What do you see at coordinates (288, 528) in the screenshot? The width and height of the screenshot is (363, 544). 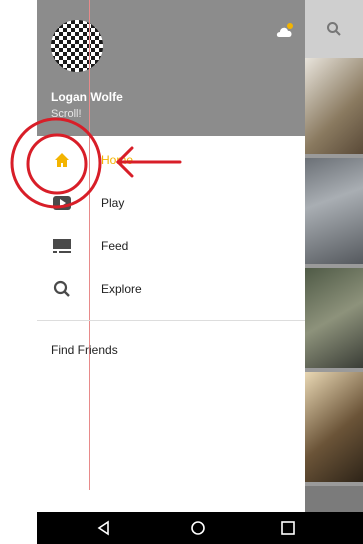 I see `recents-icon` at bounding box center [288, 528].